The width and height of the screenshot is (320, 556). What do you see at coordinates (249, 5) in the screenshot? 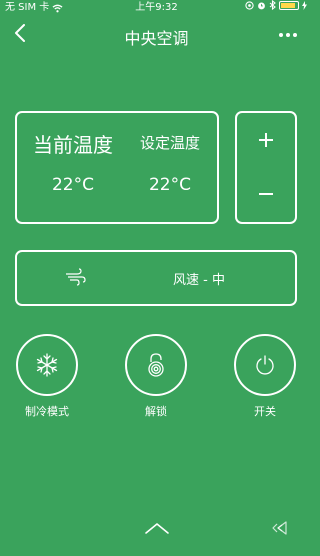
I see `location-icon` at bounding box center [249, 5].